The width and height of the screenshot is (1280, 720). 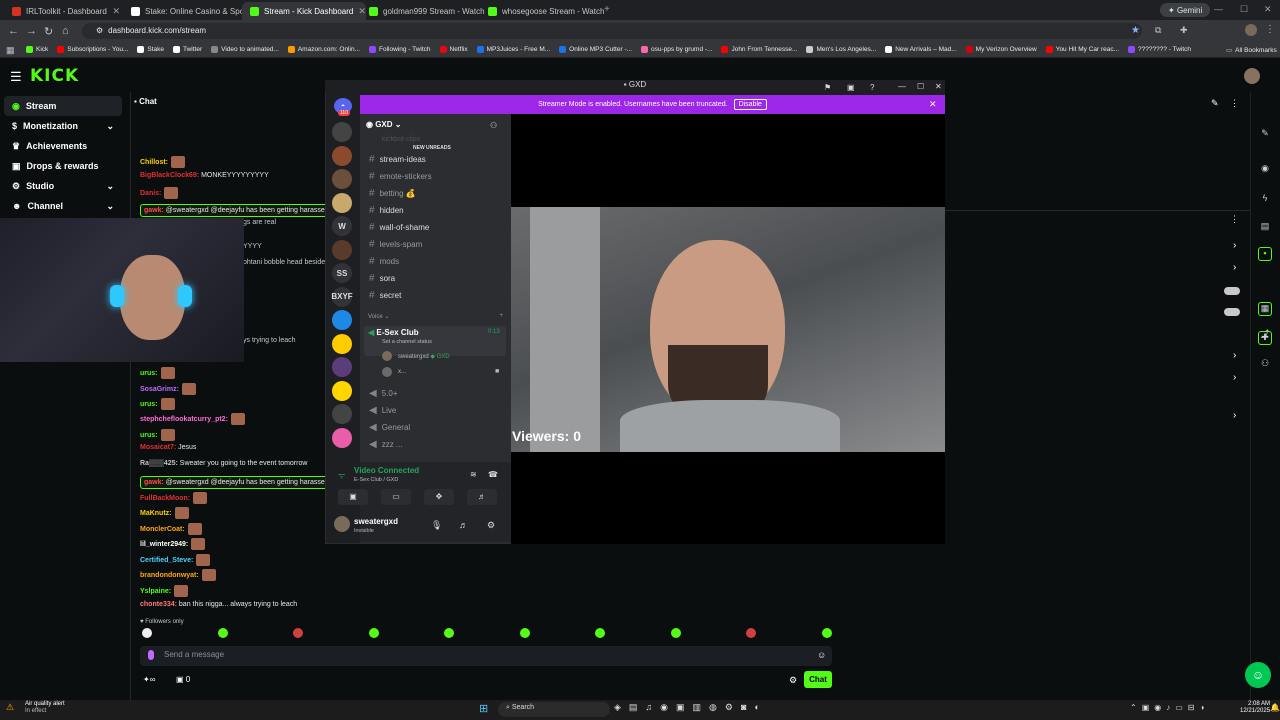 I want to click on text-channel: # stream-ideas, so click(x=436, y=159).